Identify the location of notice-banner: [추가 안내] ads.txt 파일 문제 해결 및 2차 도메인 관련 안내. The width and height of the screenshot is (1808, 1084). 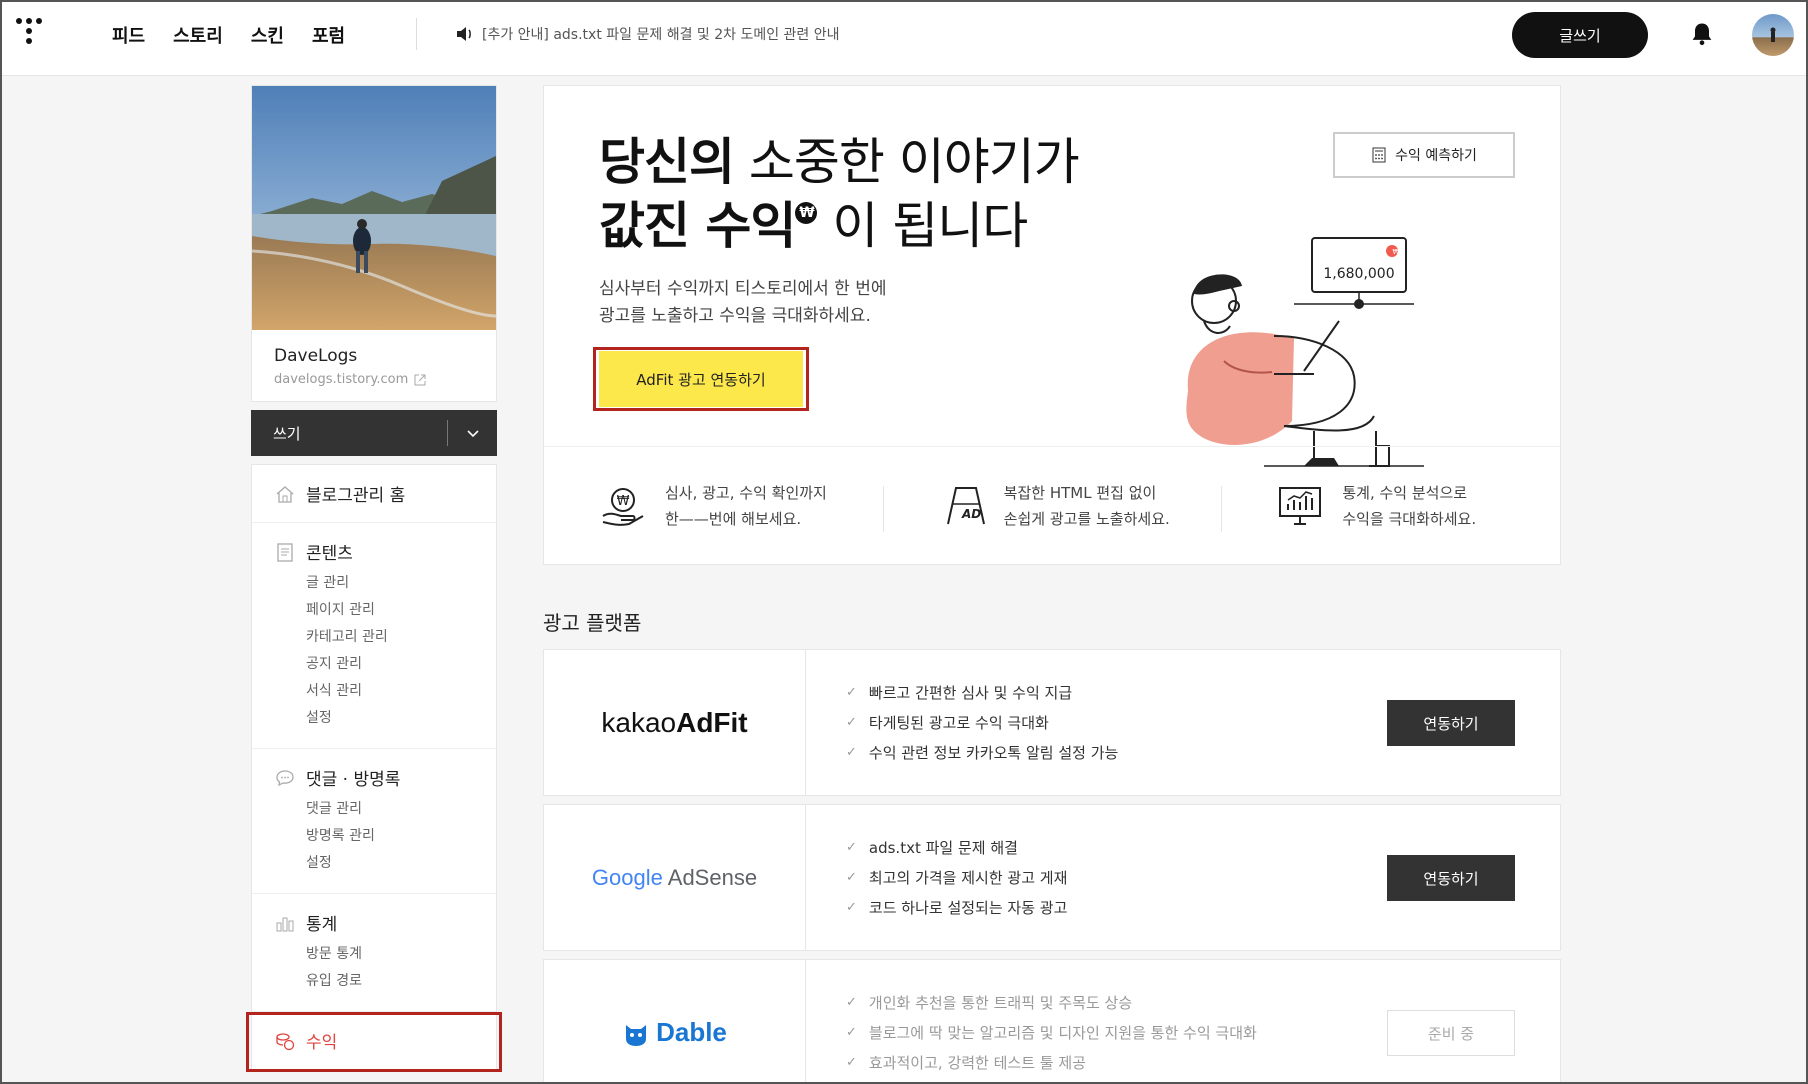
(648, 34).